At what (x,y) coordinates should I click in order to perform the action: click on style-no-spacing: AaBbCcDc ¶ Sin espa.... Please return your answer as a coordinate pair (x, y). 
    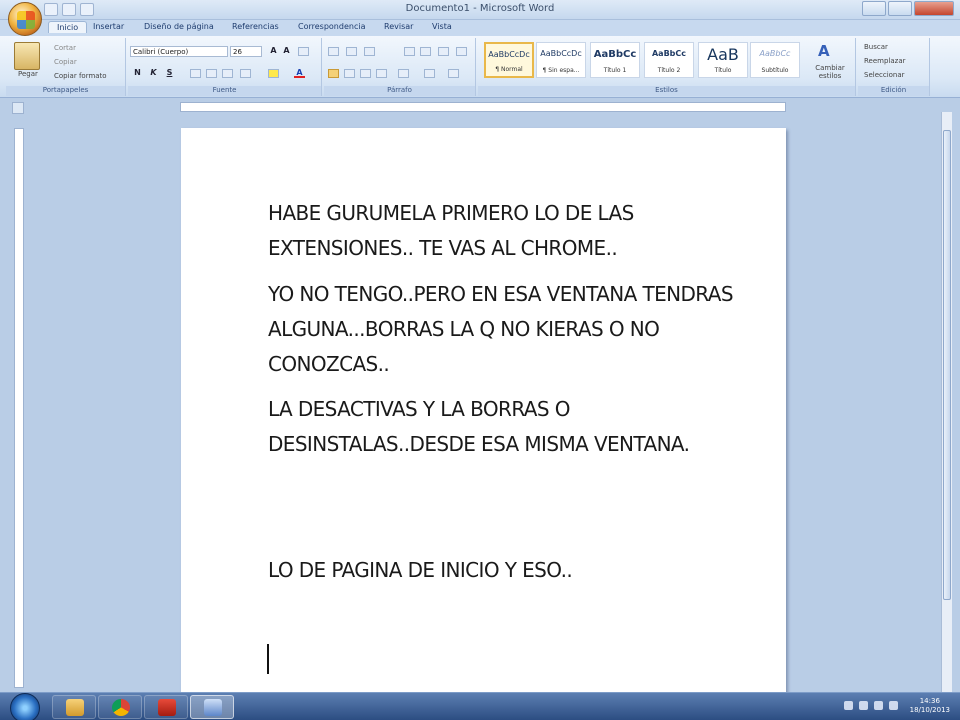
    Looking at the image, I should click on (561, 60).